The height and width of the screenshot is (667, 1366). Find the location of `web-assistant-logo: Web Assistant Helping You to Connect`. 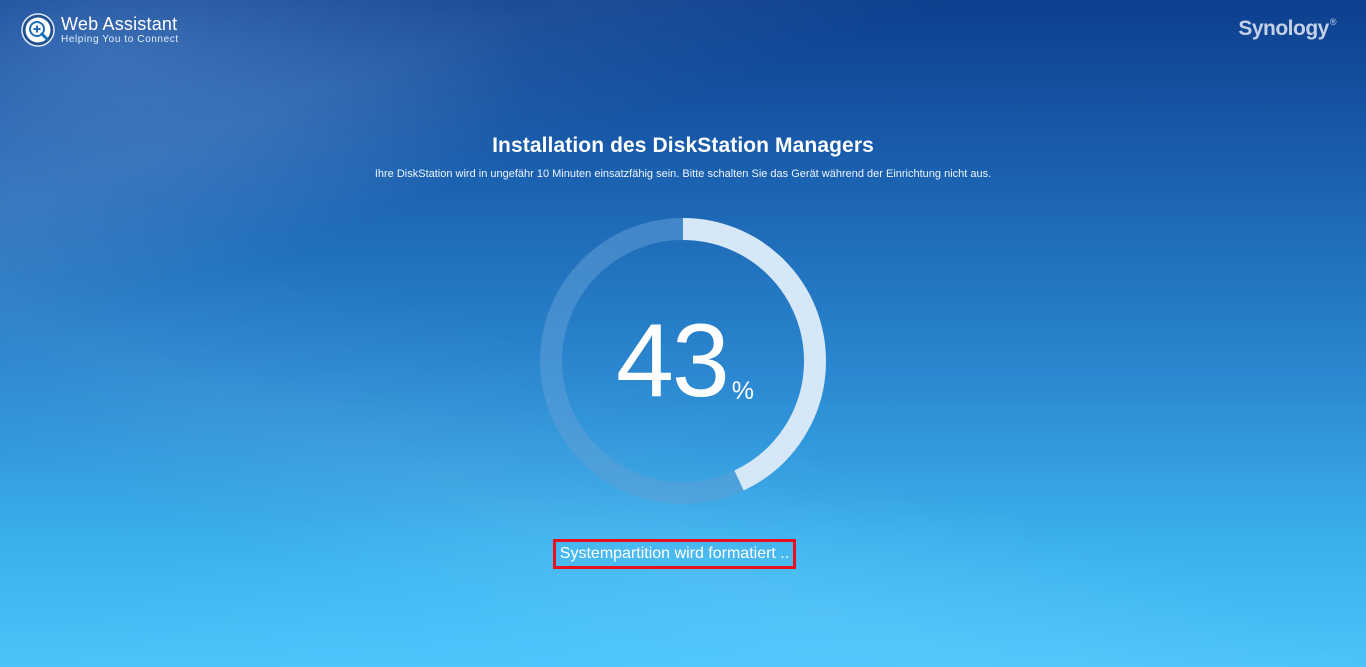

web-assistant-logo: Web Assistant Helping You to Connect is located at coordinates (100, 30).